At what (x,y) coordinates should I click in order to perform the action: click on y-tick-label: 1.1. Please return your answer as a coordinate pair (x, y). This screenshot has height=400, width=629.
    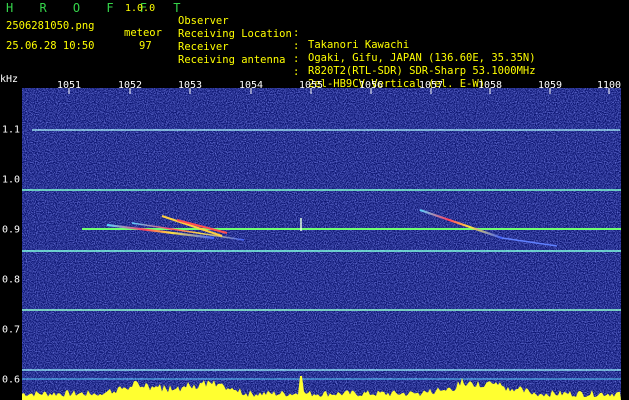
    Looking at the image, I should click on (10, 130).